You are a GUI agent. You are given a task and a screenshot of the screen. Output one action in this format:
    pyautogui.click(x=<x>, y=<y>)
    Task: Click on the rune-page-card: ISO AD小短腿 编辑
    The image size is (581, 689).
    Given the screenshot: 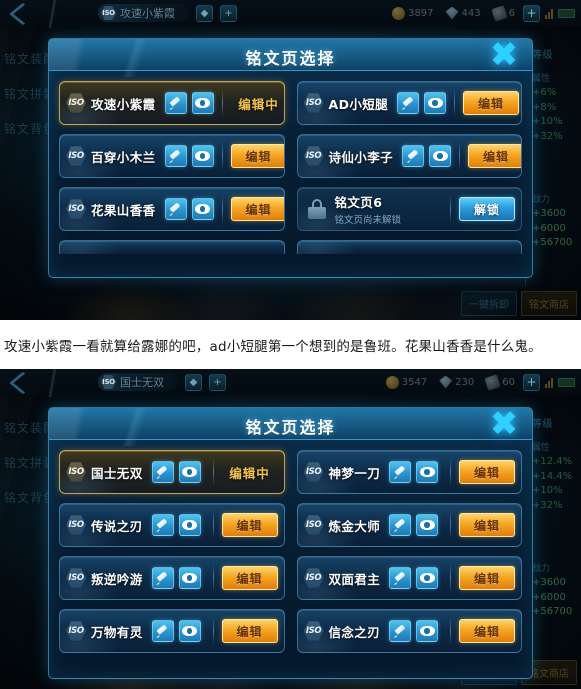 What is the action you would take?
    pyautogui.click(x=409, y=103)
    